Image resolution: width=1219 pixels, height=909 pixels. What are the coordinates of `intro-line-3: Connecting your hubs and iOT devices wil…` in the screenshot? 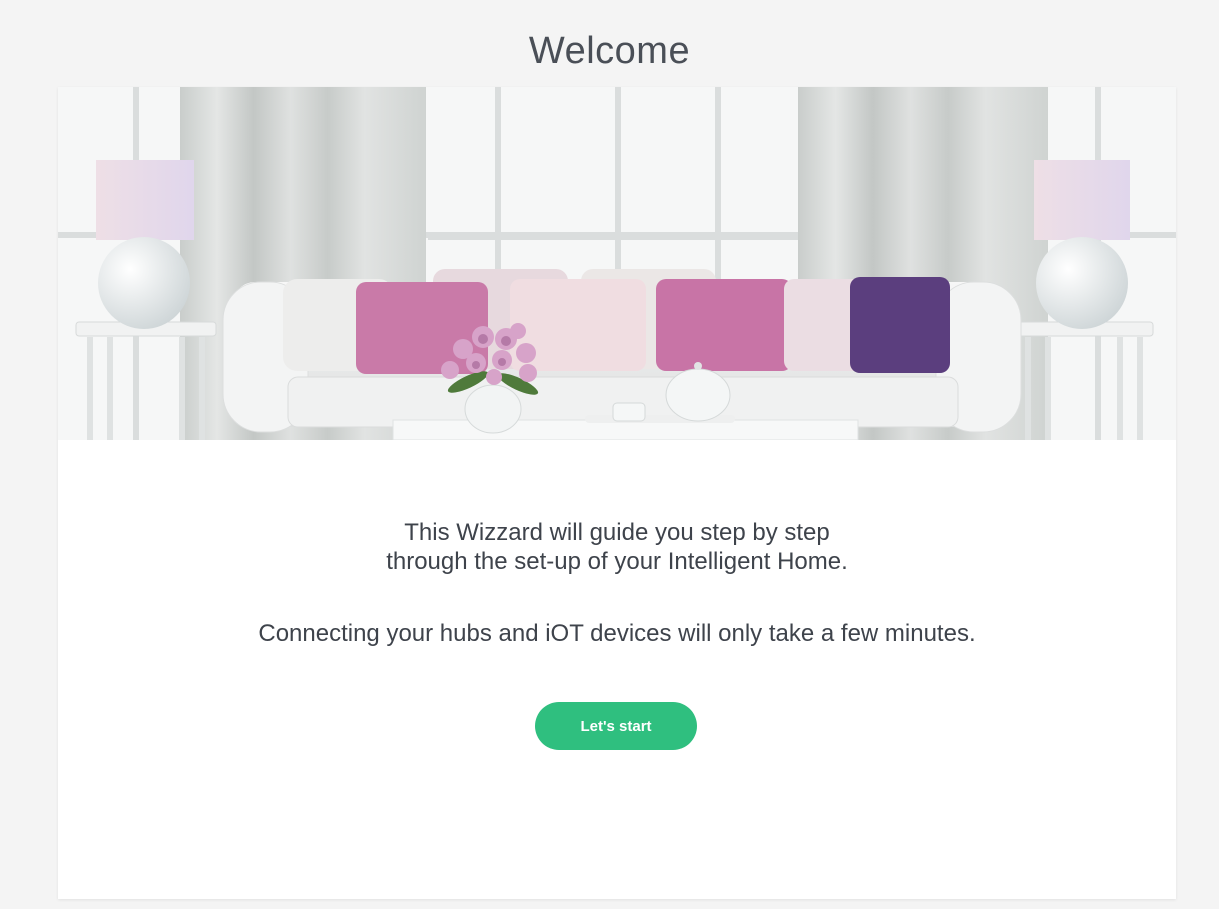 It's located at (617, 633).